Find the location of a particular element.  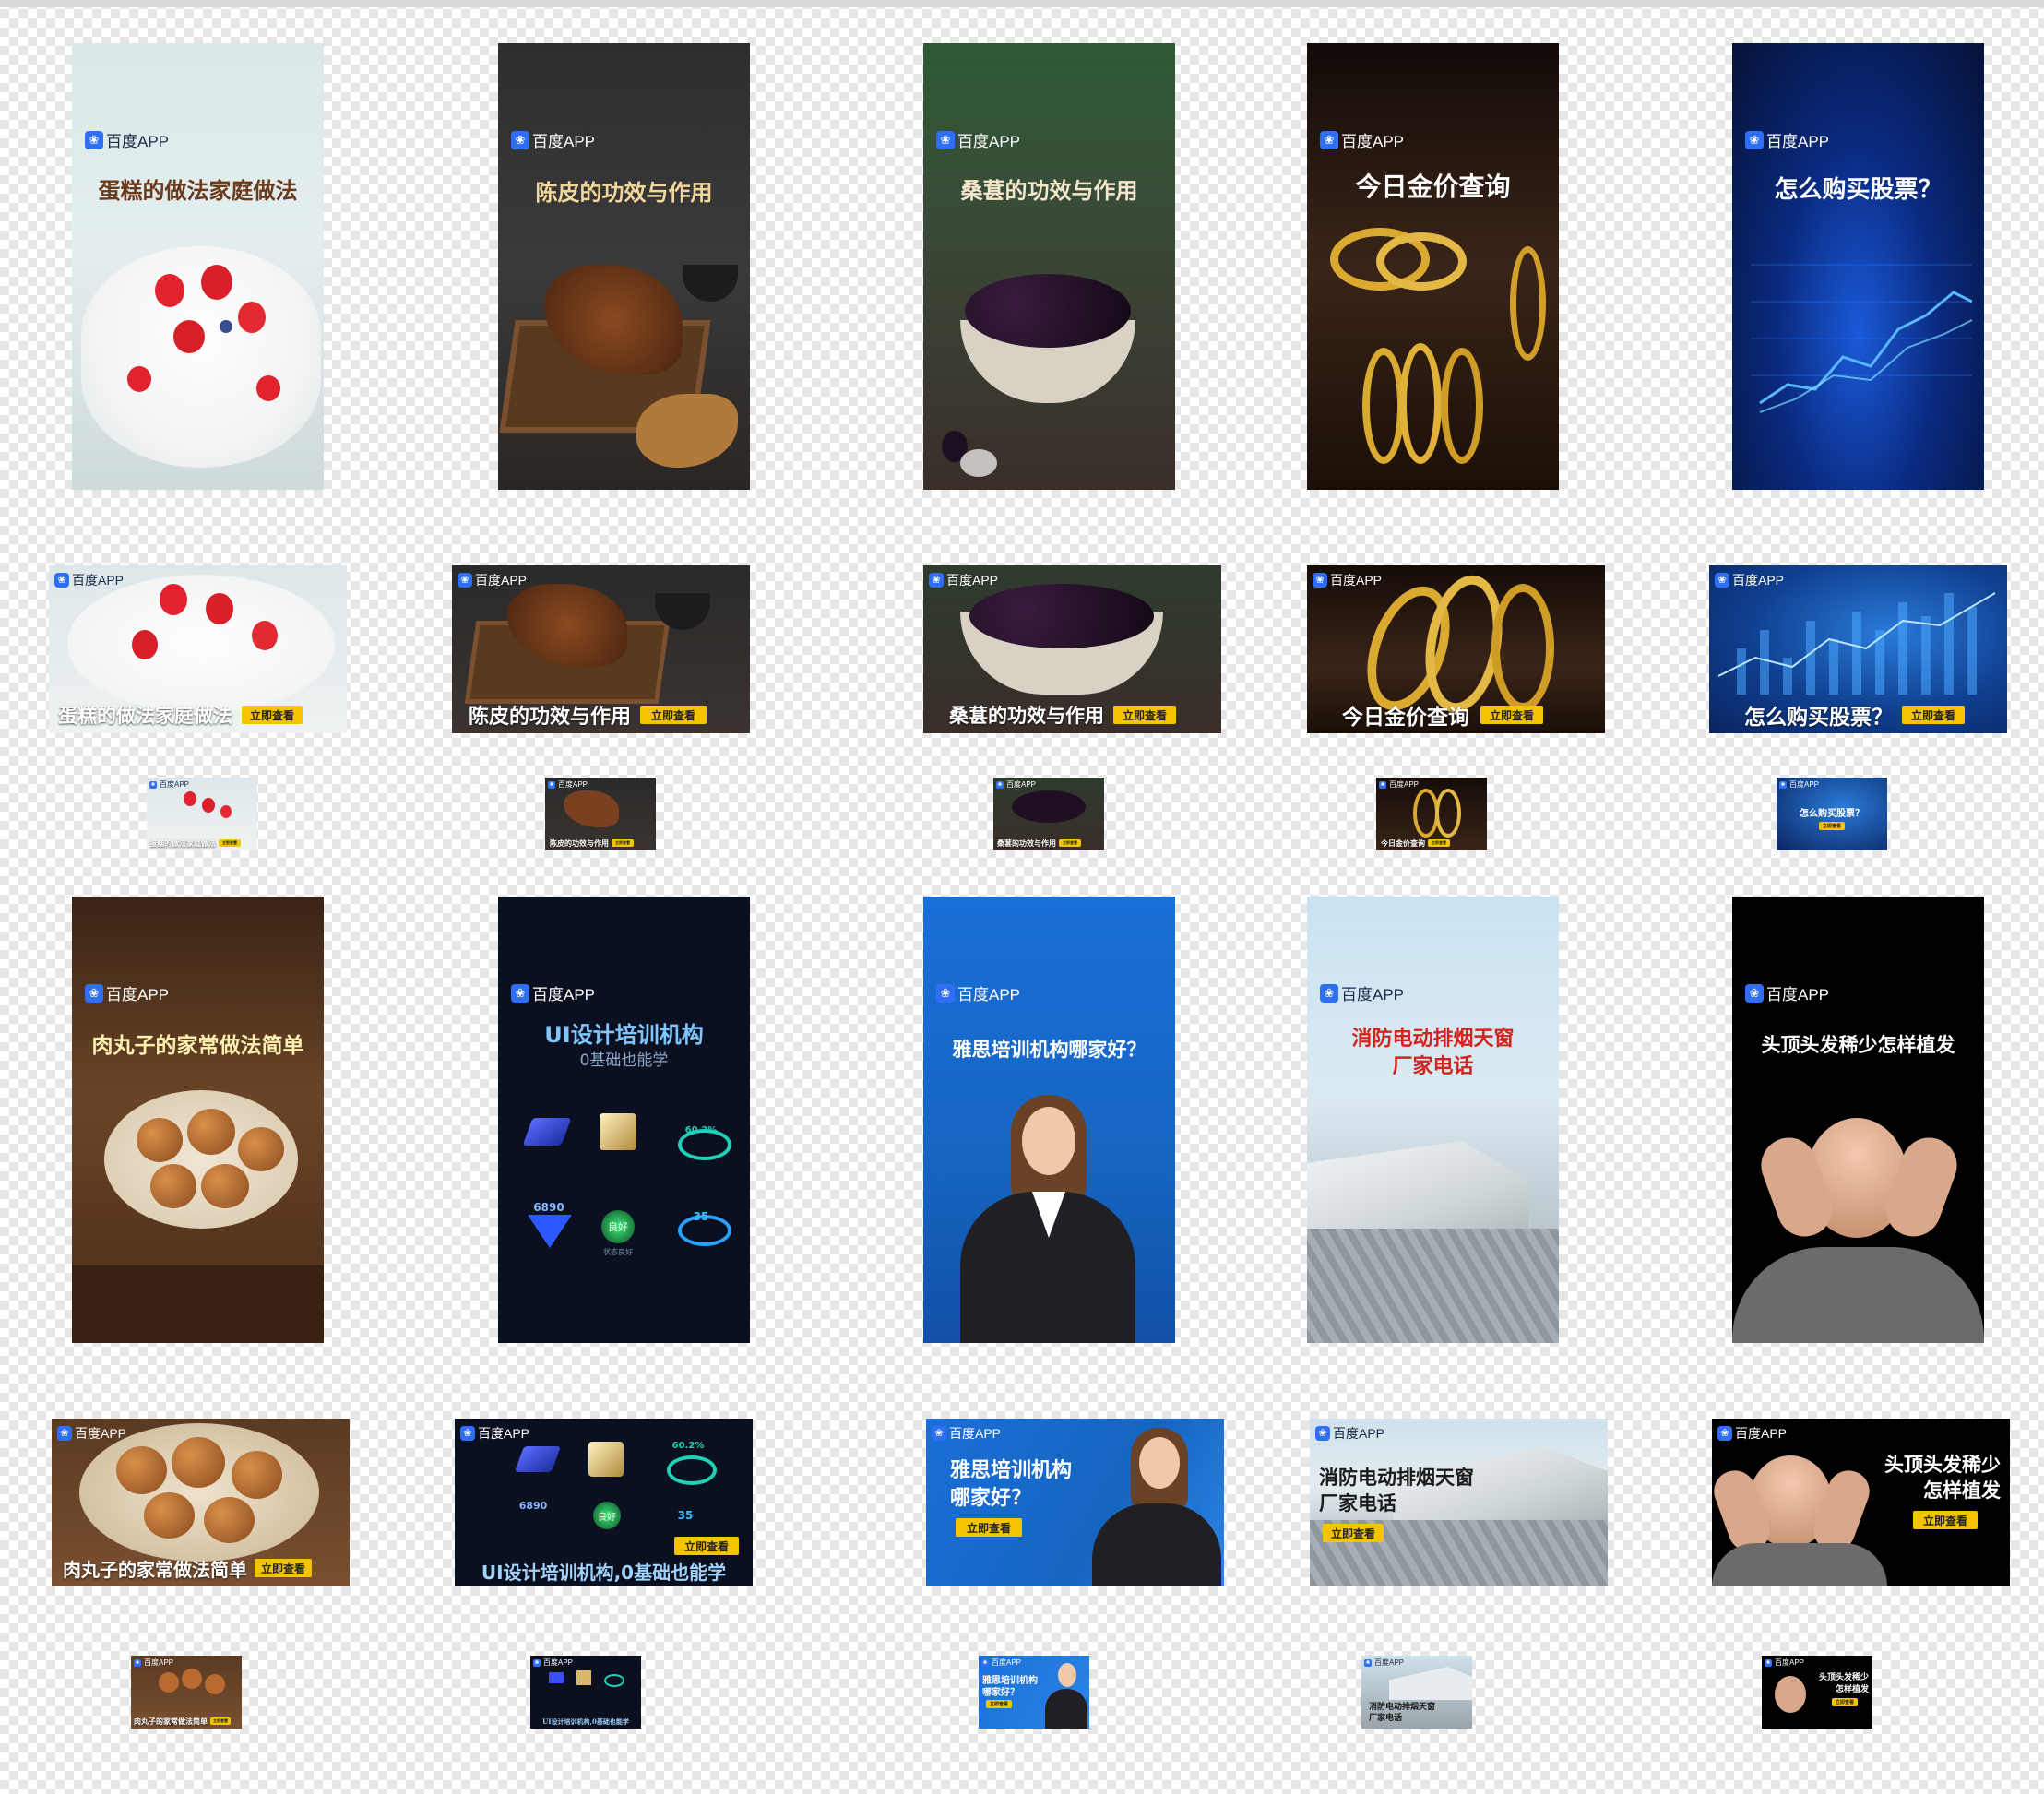

ad-card-ielts-tall: ❀ 百度APP 雅思培训机构哪家好？ is located at coordinates (1049, 1120).